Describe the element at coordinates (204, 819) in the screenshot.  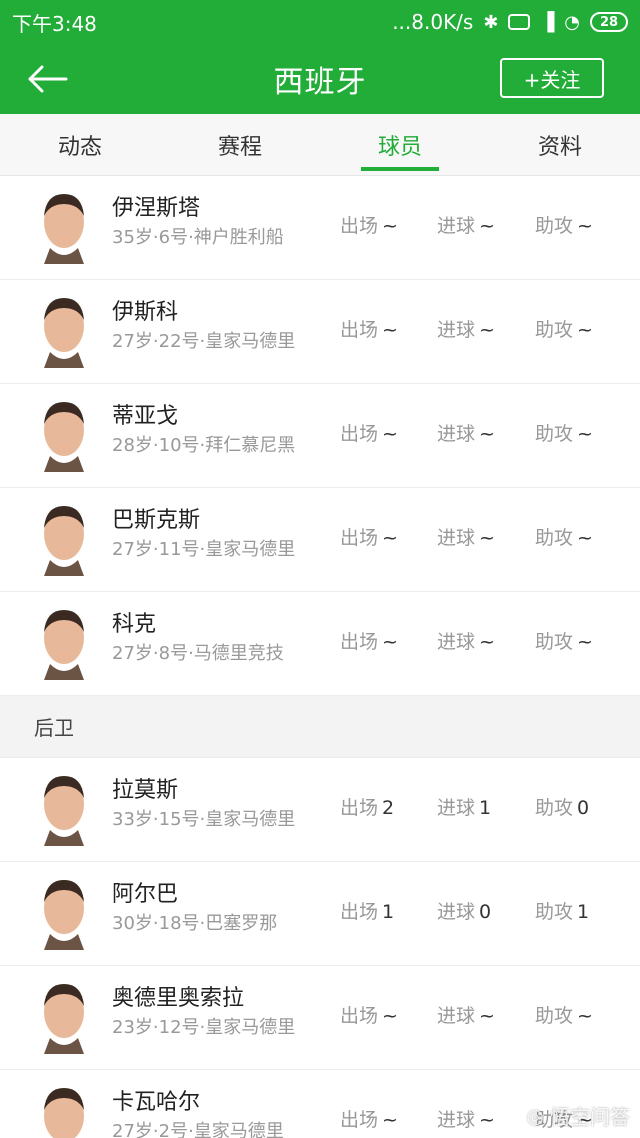
I see `player-details: 33岁·15号·皇家马德里` at that location.